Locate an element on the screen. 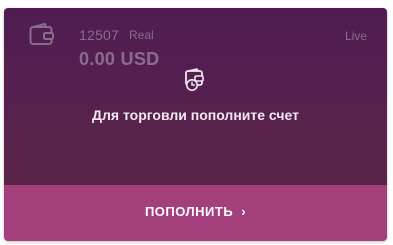 The image size is (393, 245). account-mode-badge: Live is located at coordinates (355, 36).